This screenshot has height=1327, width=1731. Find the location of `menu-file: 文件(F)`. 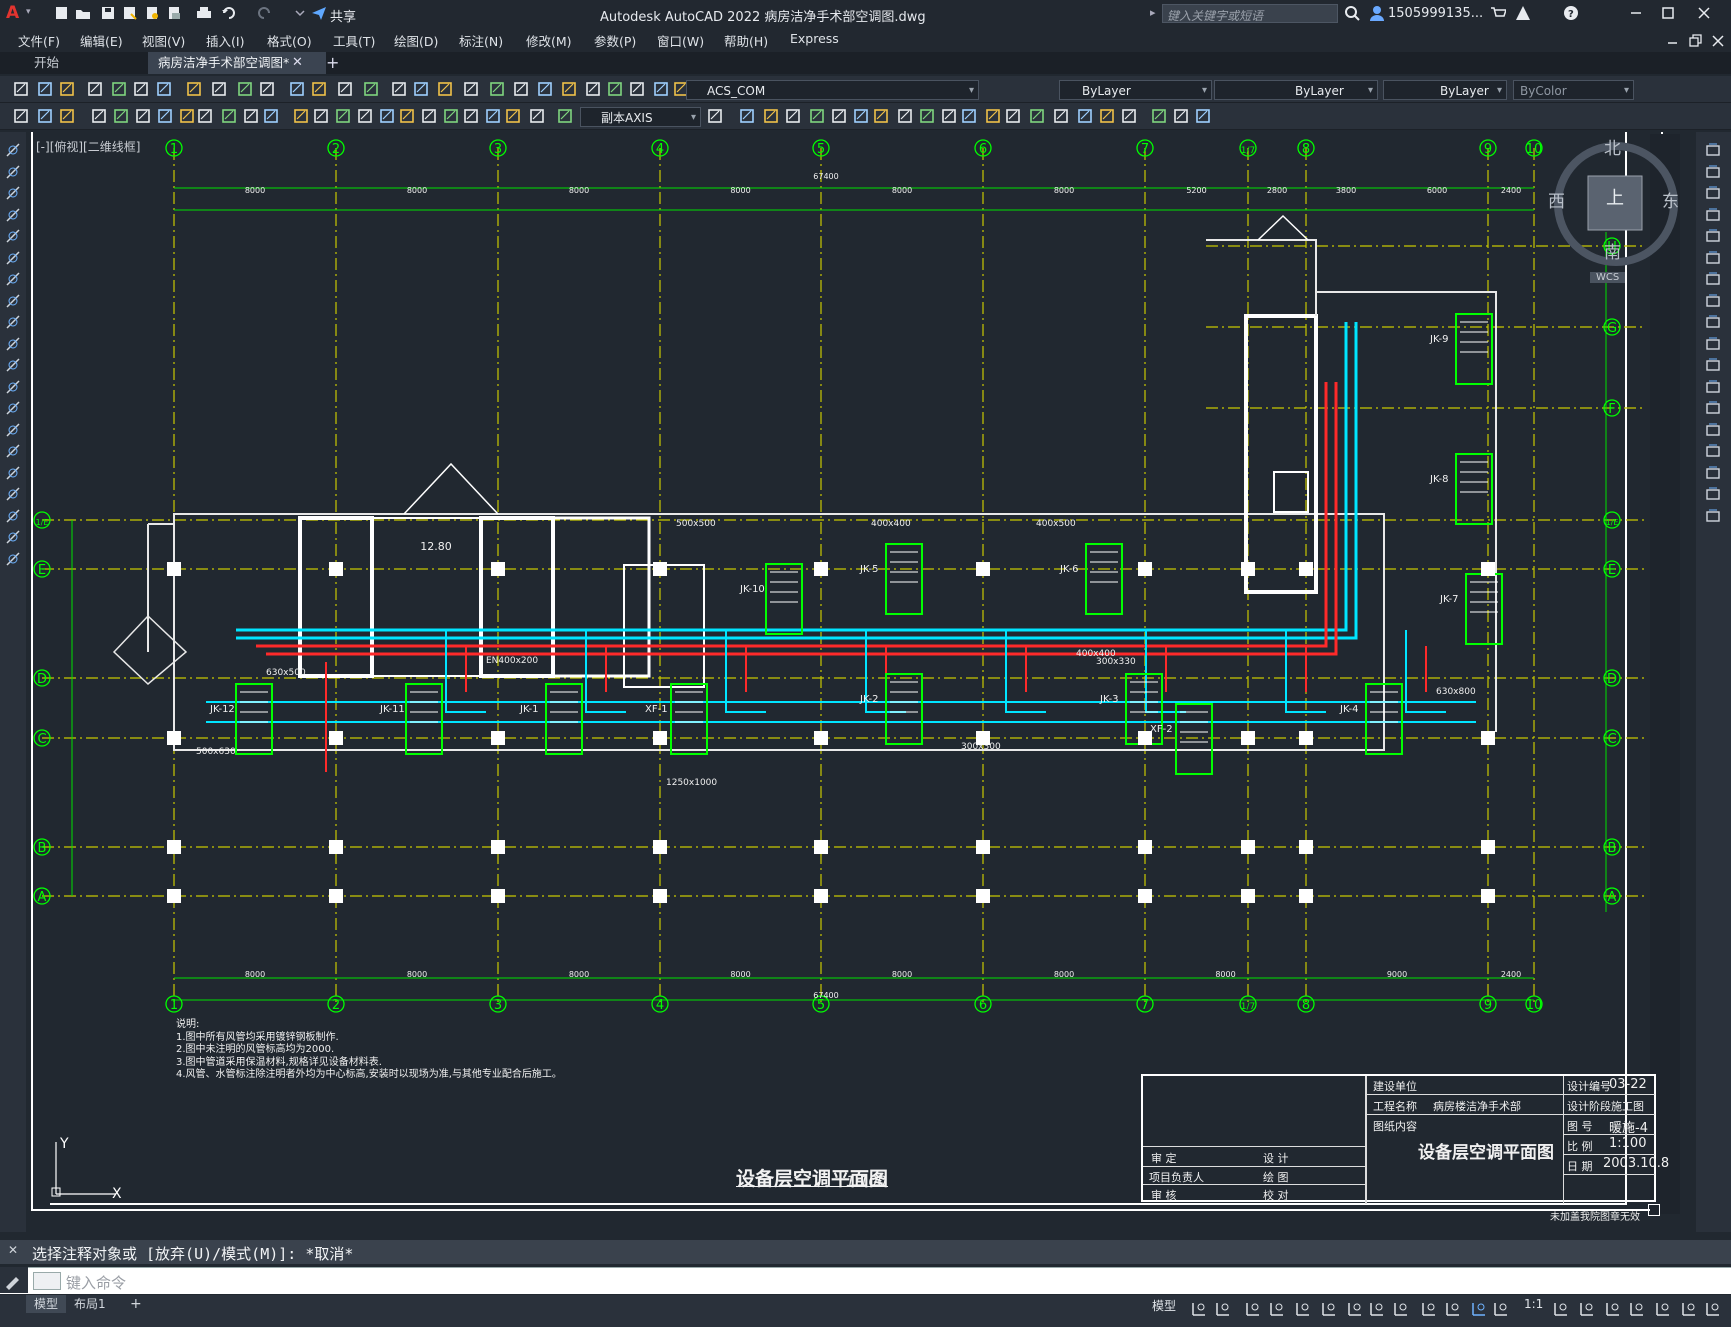

menu-file: 文件(F) is located at coordinates (39, 40).